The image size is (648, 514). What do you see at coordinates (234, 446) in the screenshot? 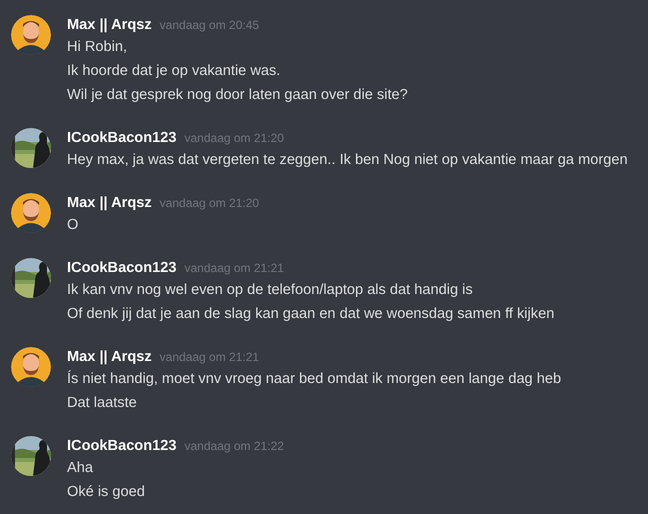
I see `timestamp: vandaag om 21:22` at bounding box center [234, 446].